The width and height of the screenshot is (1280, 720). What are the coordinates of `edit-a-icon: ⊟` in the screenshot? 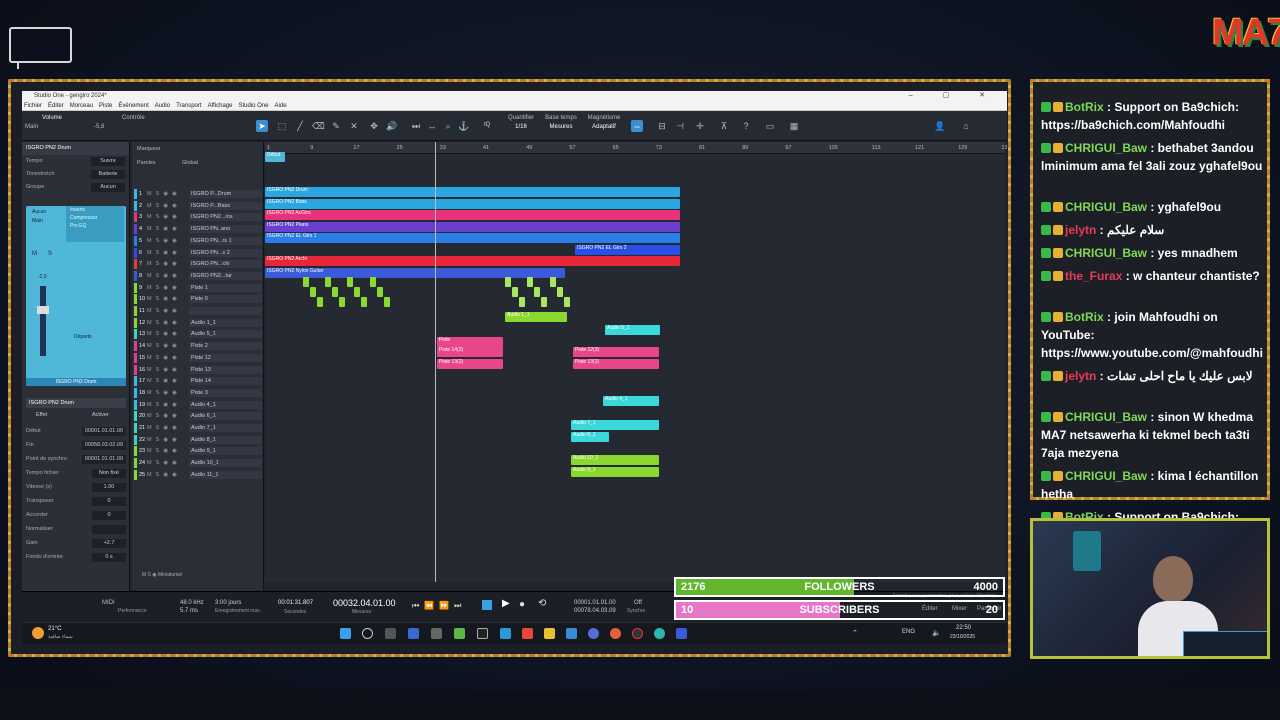 It's located at (662, 126).